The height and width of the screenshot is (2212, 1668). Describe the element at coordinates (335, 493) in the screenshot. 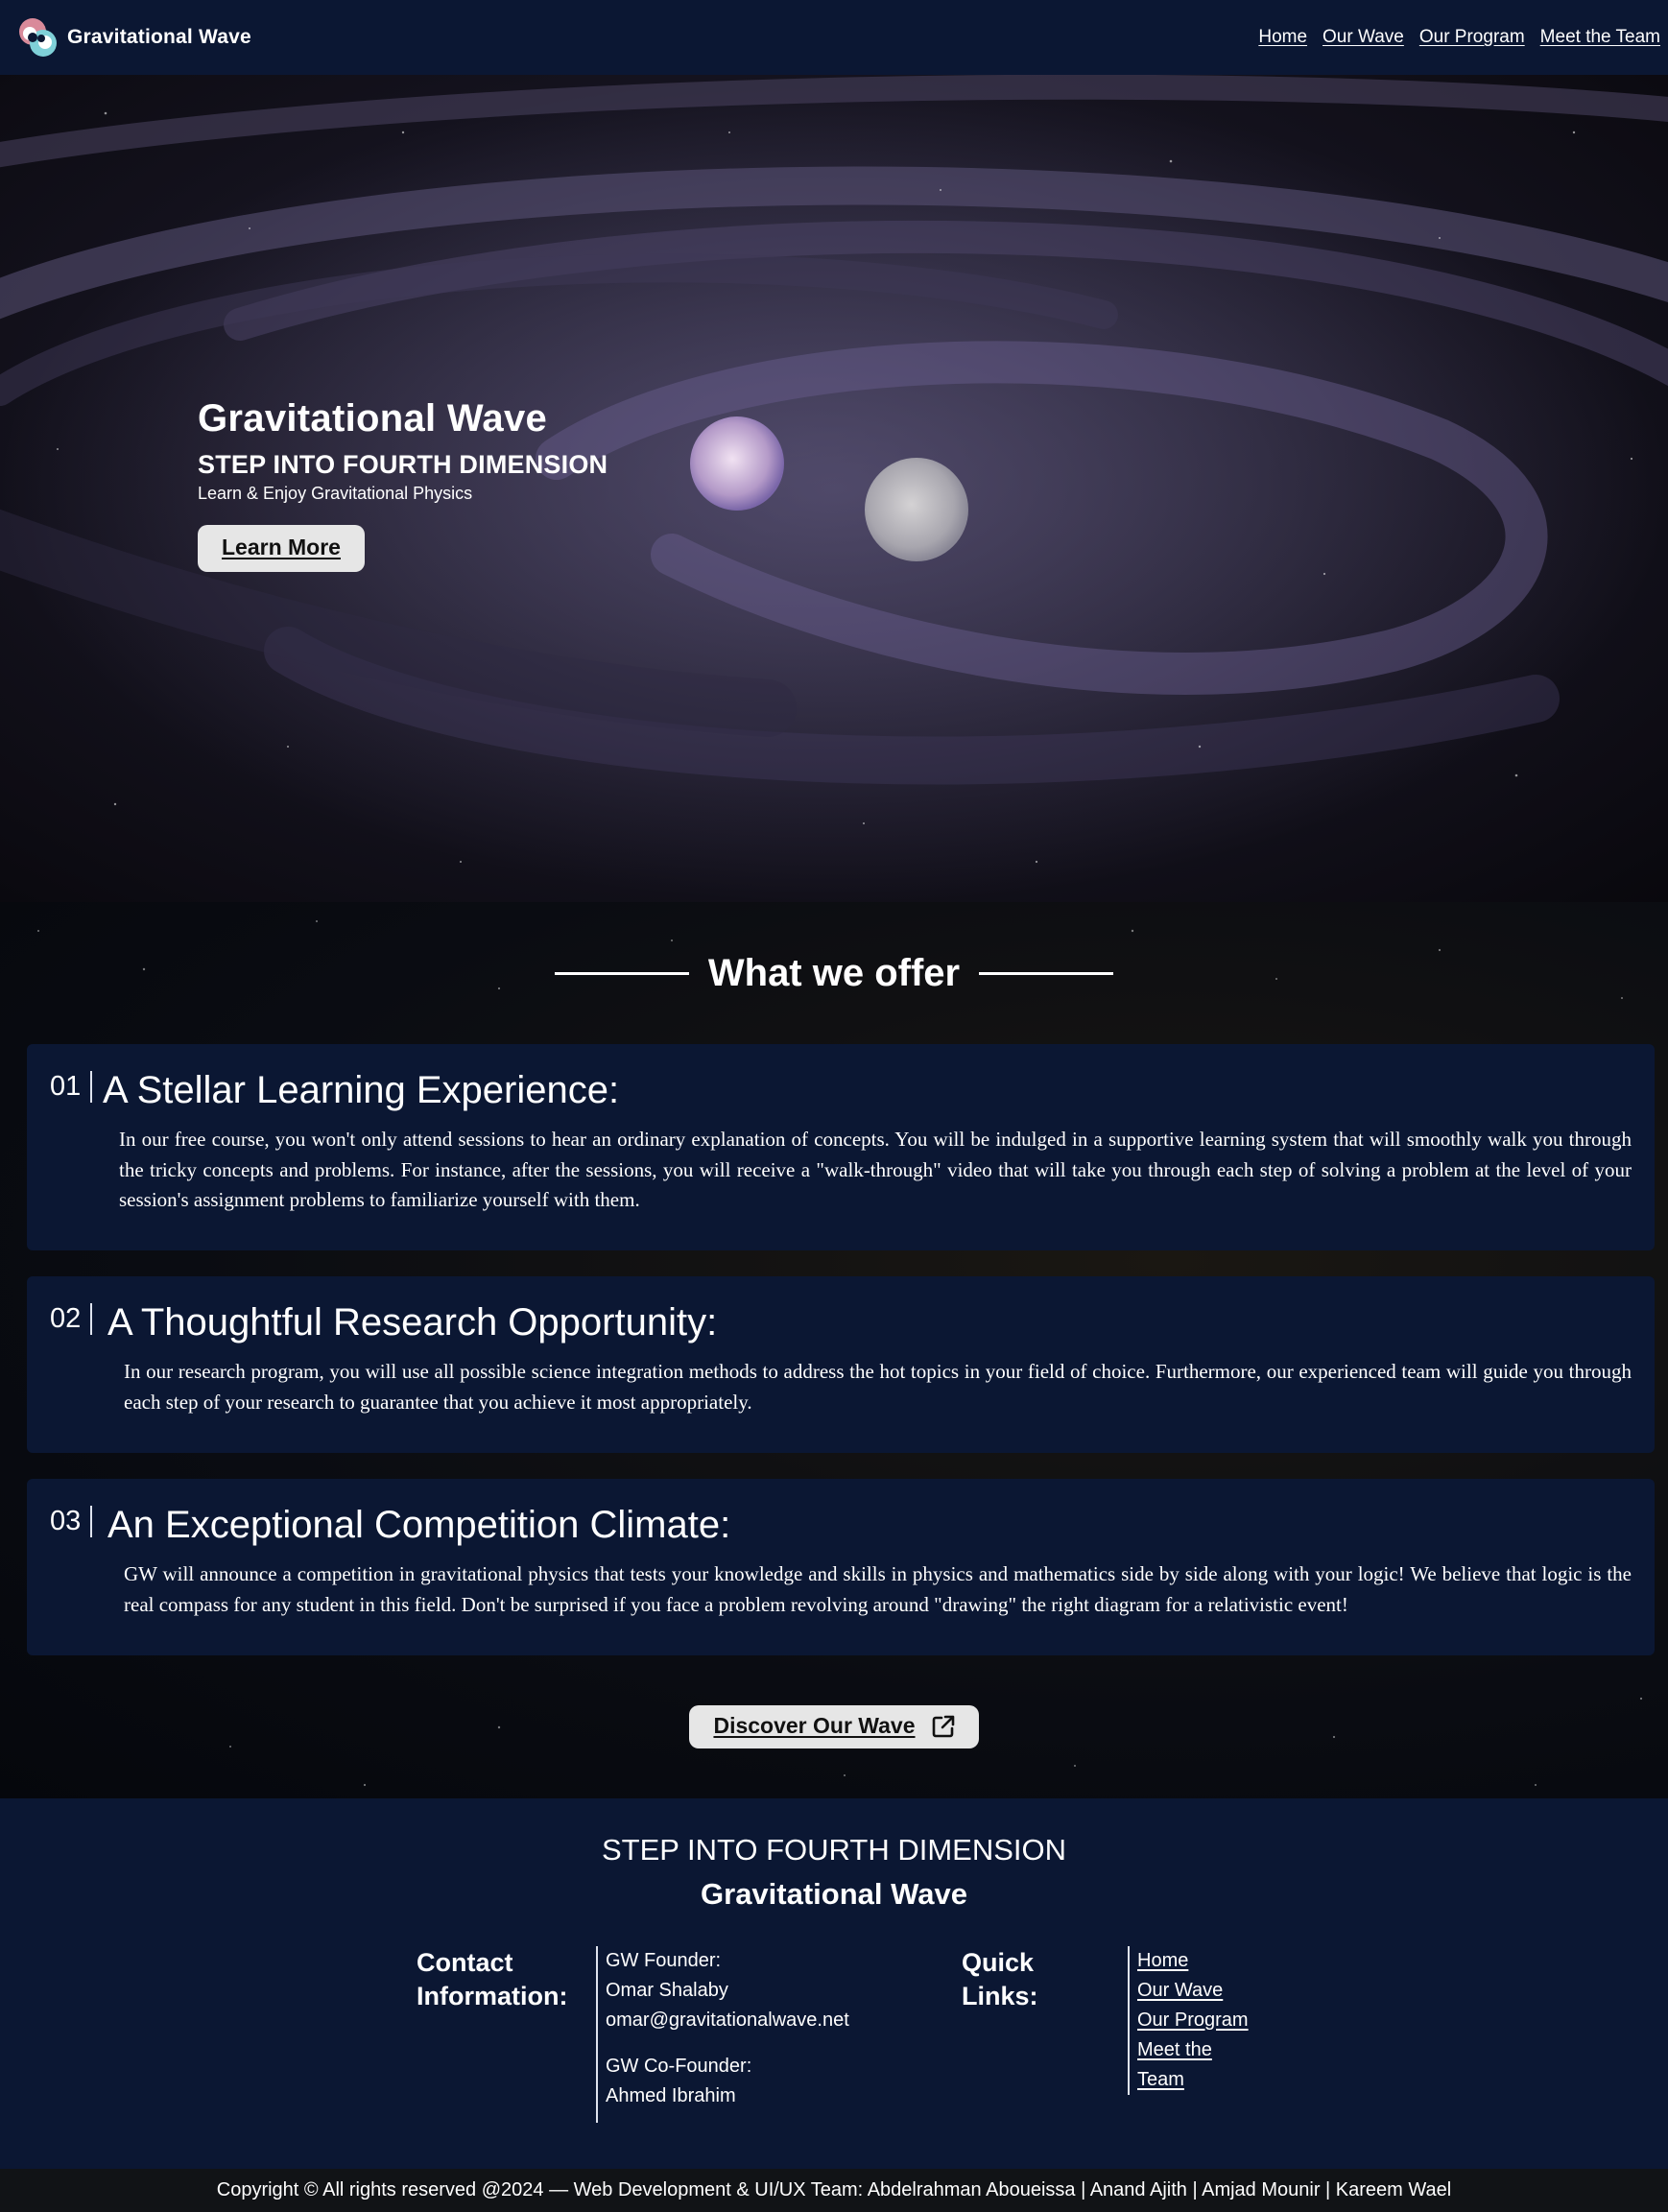

I see `hero-tagline: Learn & Enjoy Gravitational Physics` at that location.